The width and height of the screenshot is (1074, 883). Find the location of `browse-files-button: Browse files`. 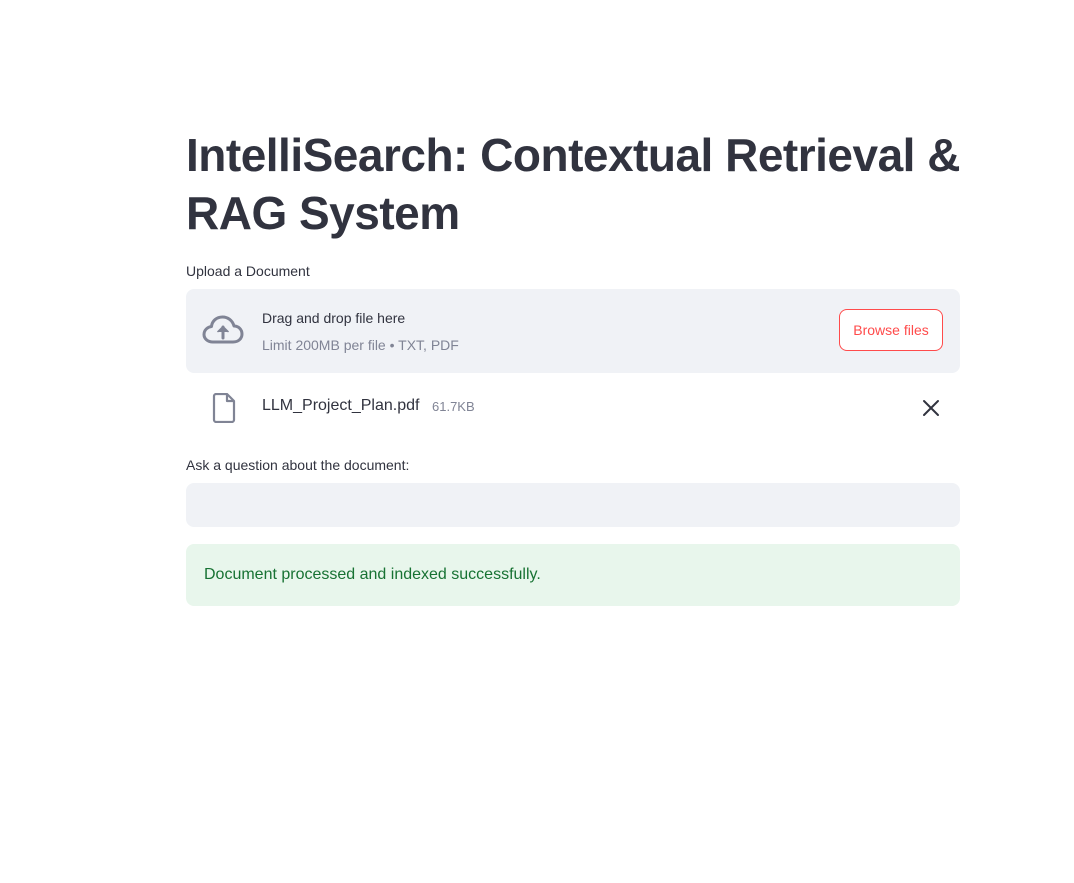

browse-files-button: Browse files is located at coordinates (891, 330).